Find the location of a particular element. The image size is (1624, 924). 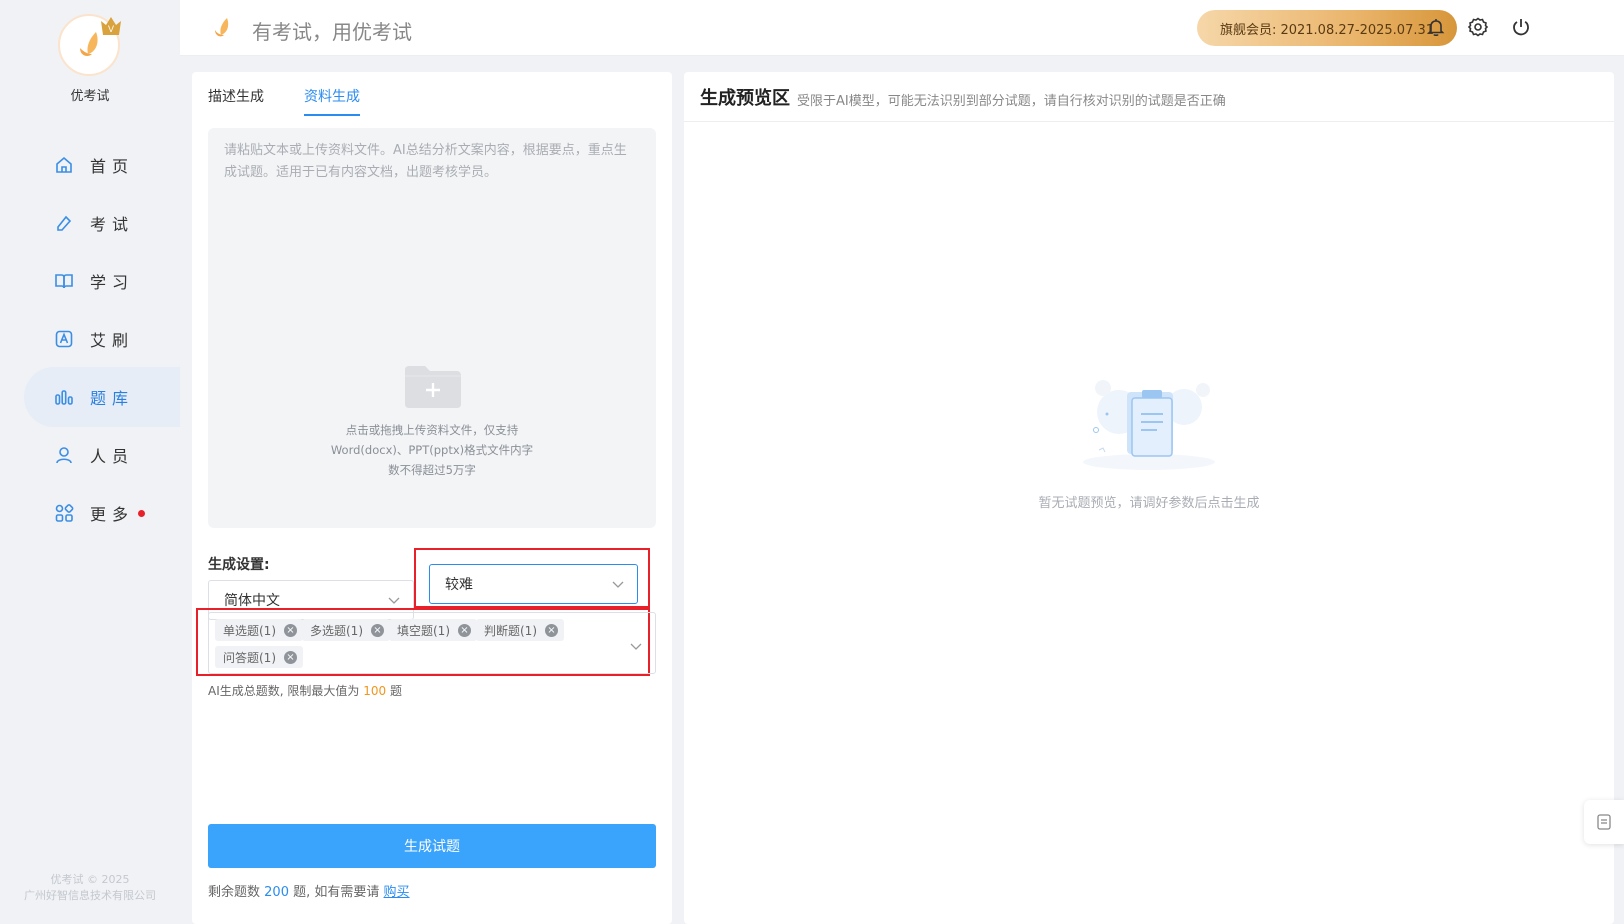

upload-desc-line: Word(docx)、PPT(pptx)格式文件内字 is located at coordinates (432, 450).